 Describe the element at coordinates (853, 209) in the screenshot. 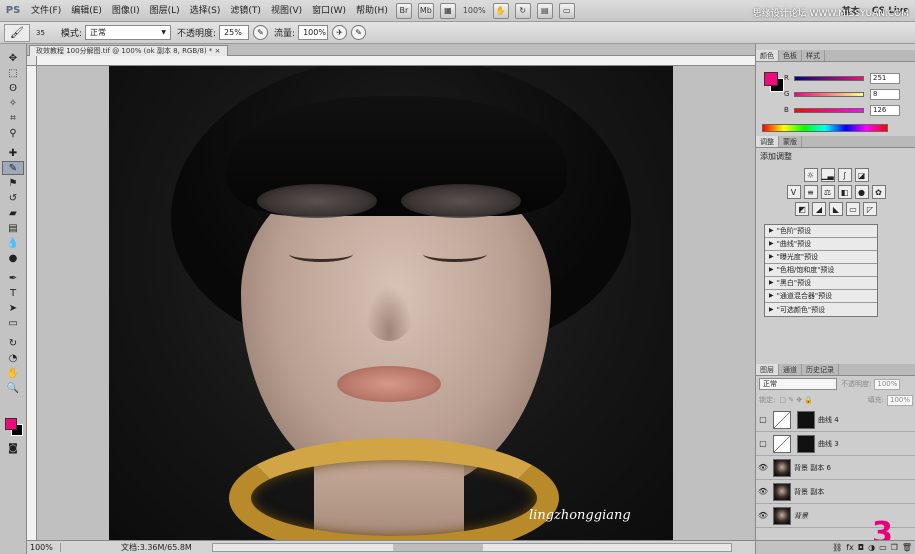

I see `gradient-map-icon: ▭` at that location.